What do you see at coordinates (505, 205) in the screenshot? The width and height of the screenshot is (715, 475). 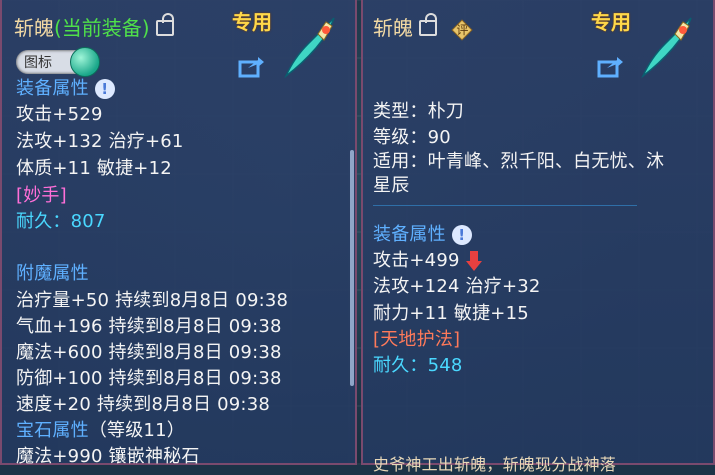 I see `divider` at bounding box center [505, 205].